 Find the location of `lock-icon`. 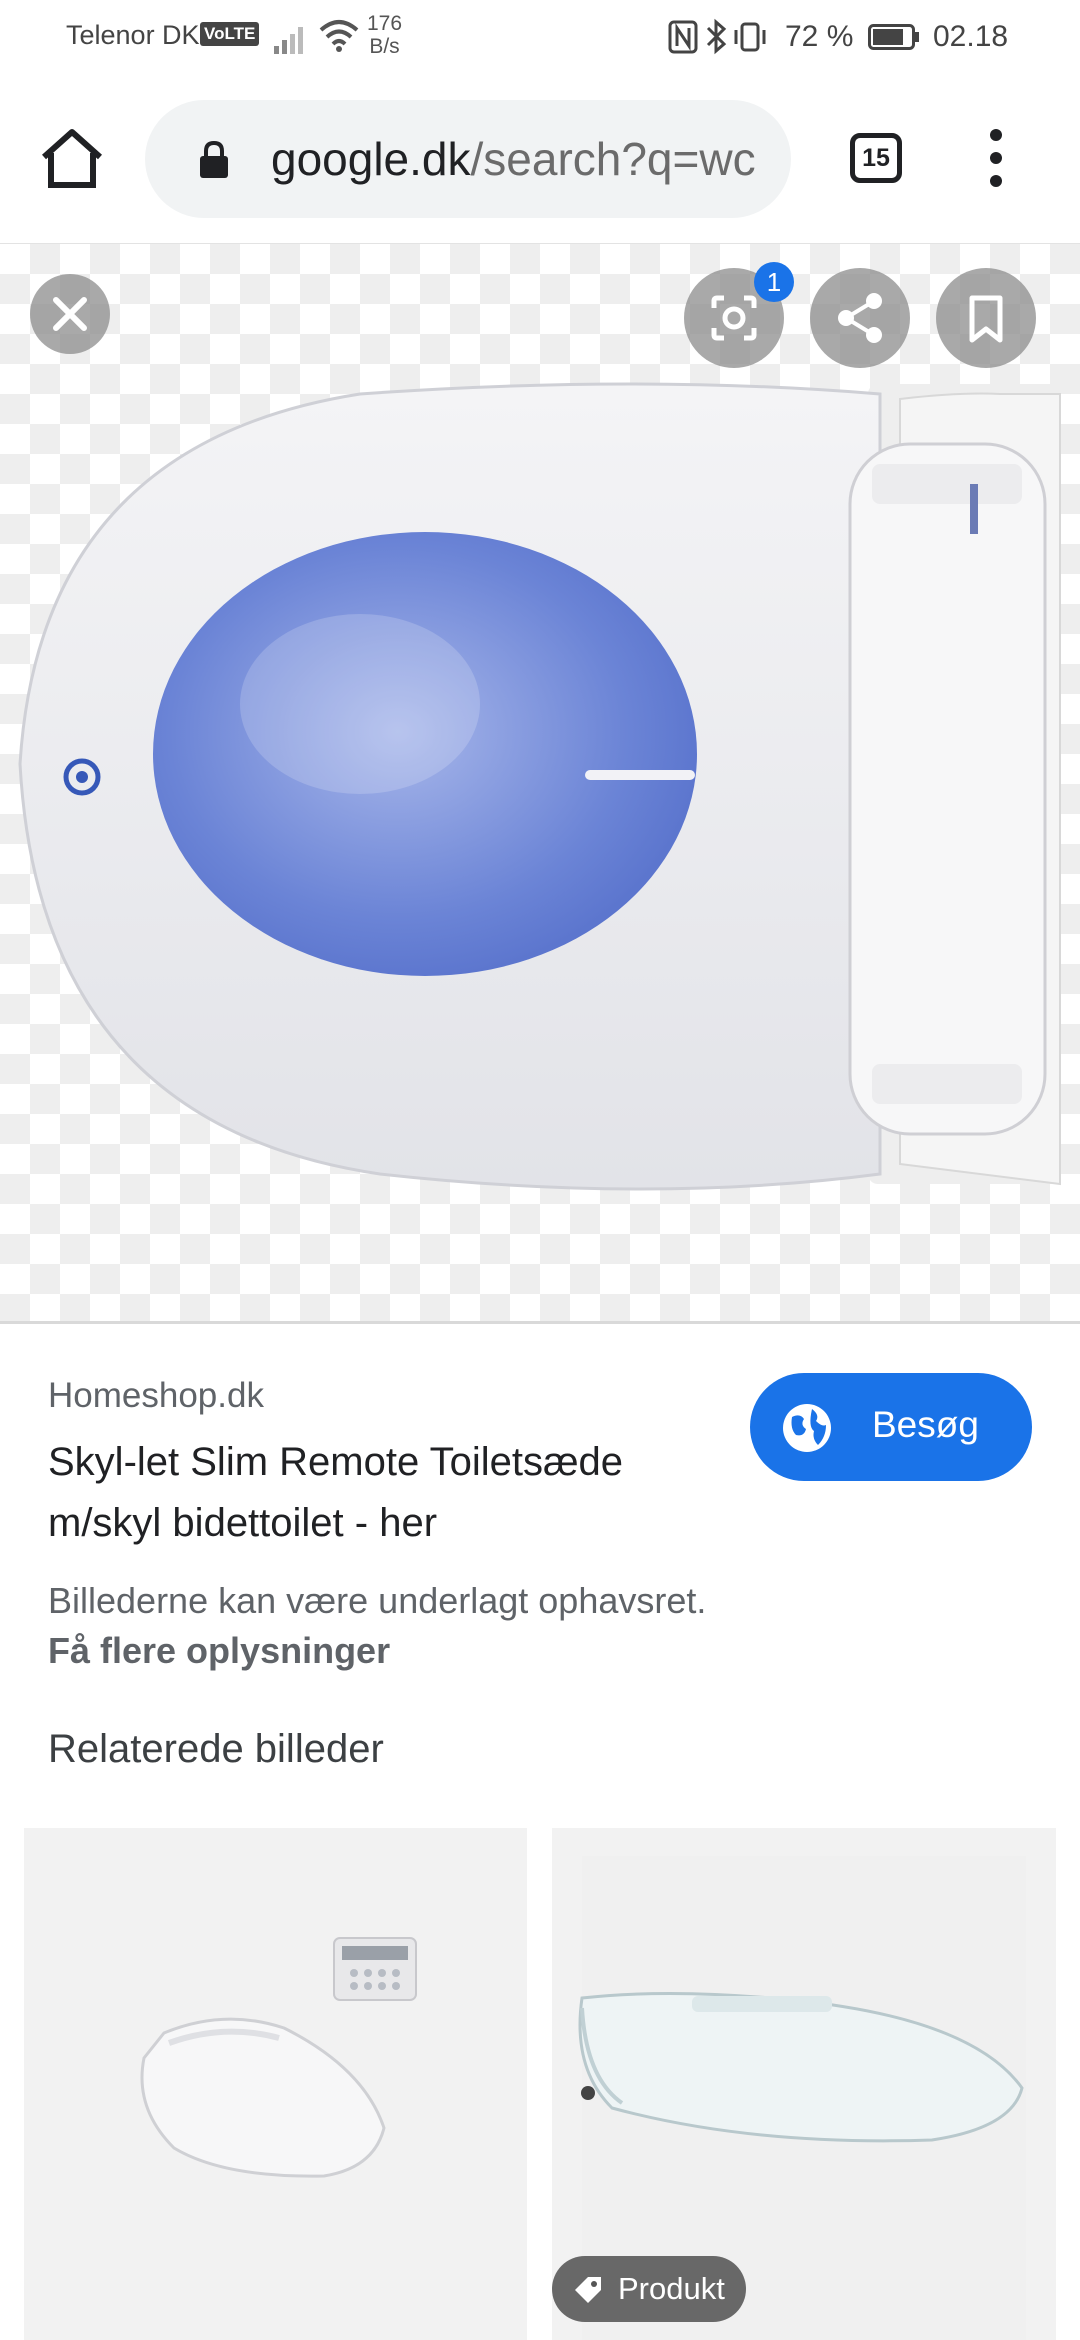

lock-icon is located at coordinates (214, 159).